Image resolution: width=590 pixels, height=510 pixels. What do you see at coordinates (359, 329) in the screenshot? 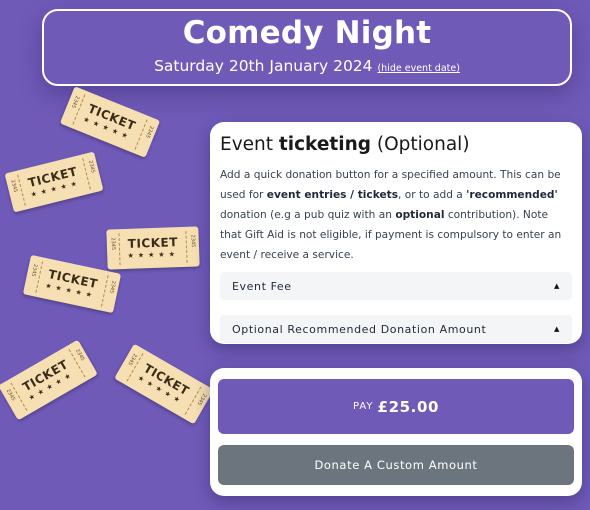
I see `recommended-donation-label: Optional Recommended Donation Amount` at bounding box center [359, 329].